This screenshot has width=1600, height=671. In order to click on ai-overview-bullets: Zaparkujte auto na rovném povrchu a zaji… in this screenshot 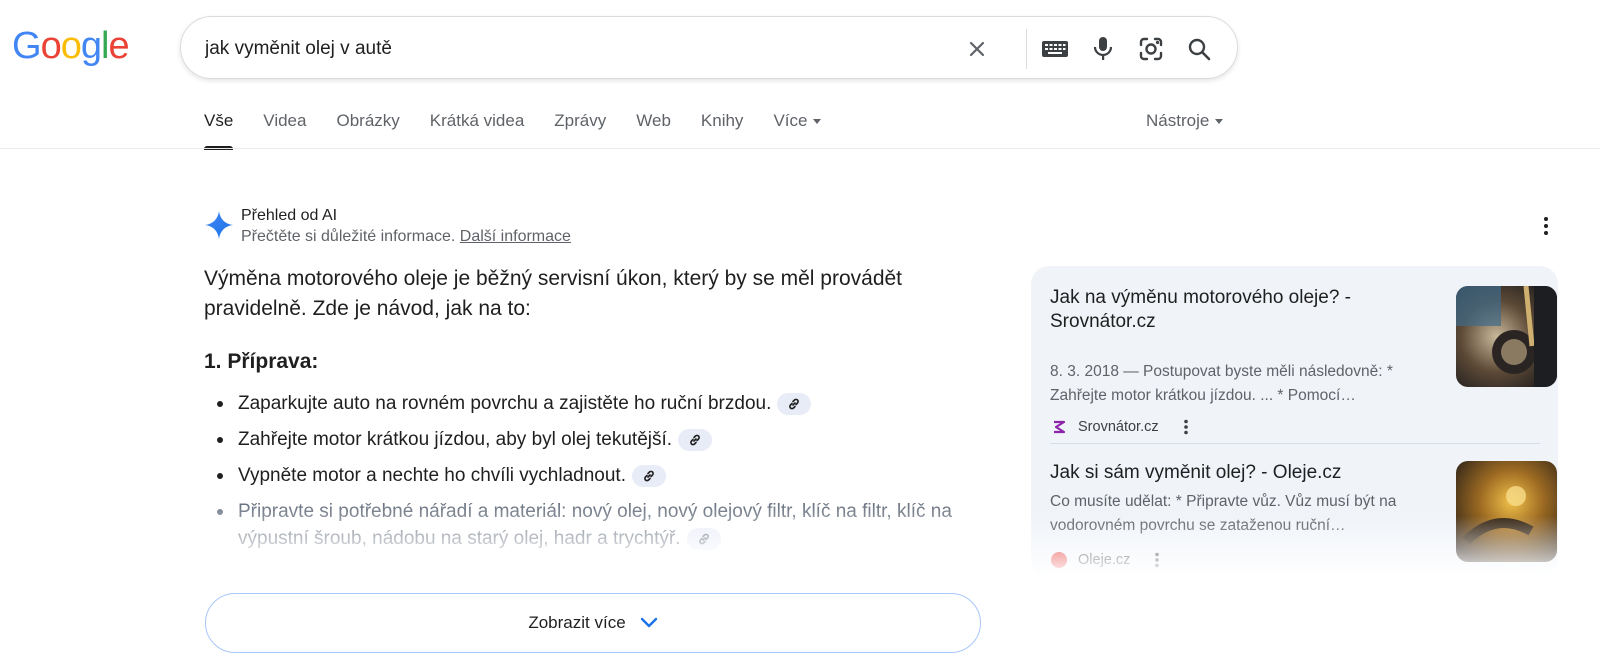, I will do `click(594, 475)`.